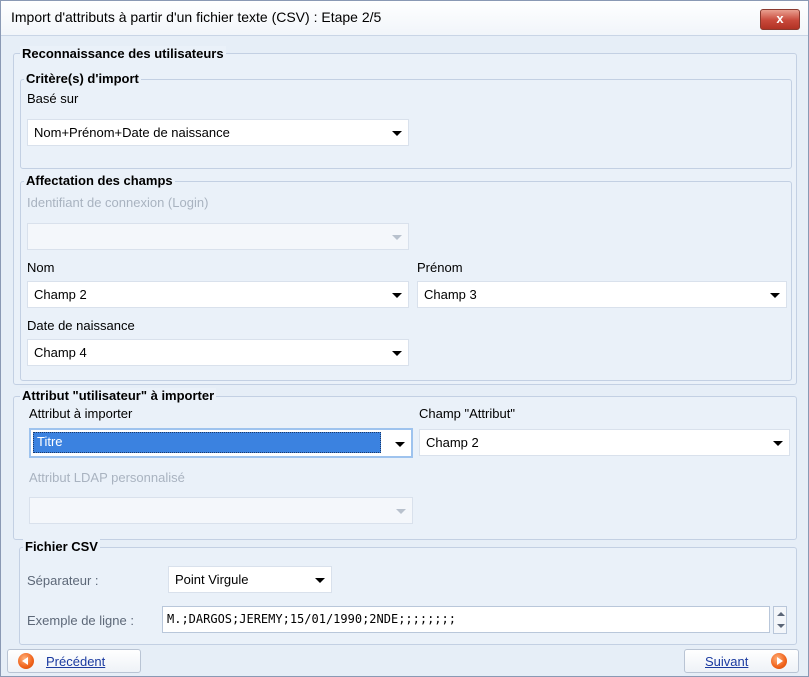 The width and height of the screenshot is (809, 677). Describe the element at coordinates (207, 442) in the screenshot. I see `selection-highlight` at that location.